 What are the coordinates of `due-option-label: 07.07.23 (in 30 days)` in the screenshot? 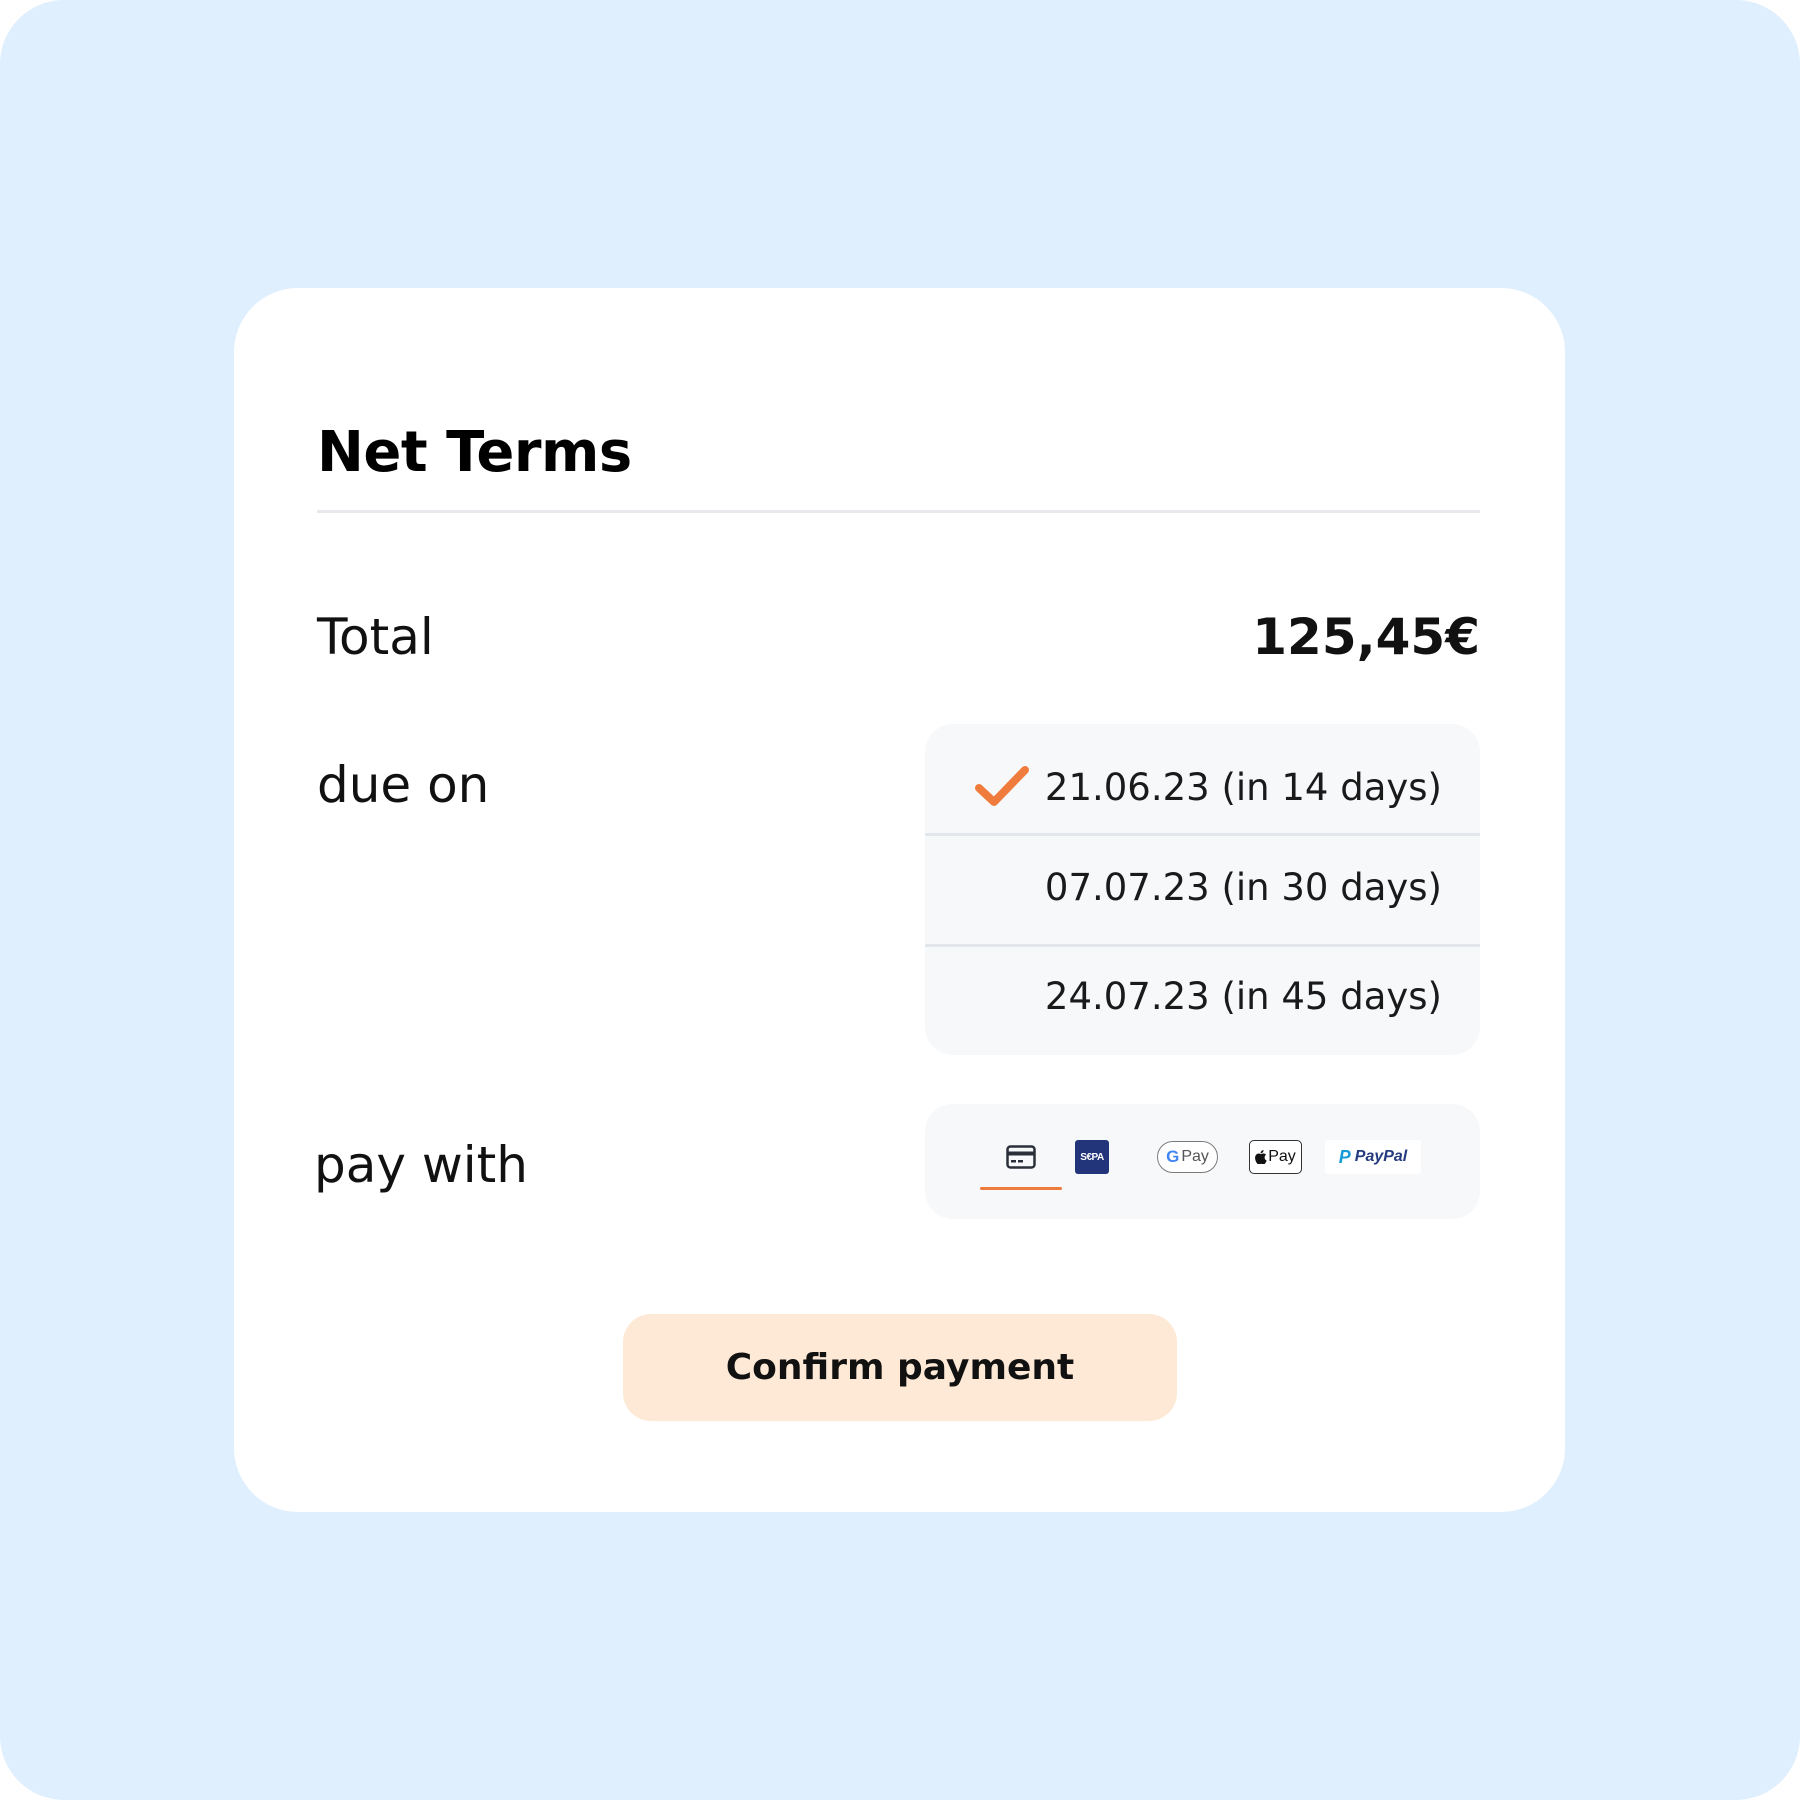 It's located at (1243, 887).